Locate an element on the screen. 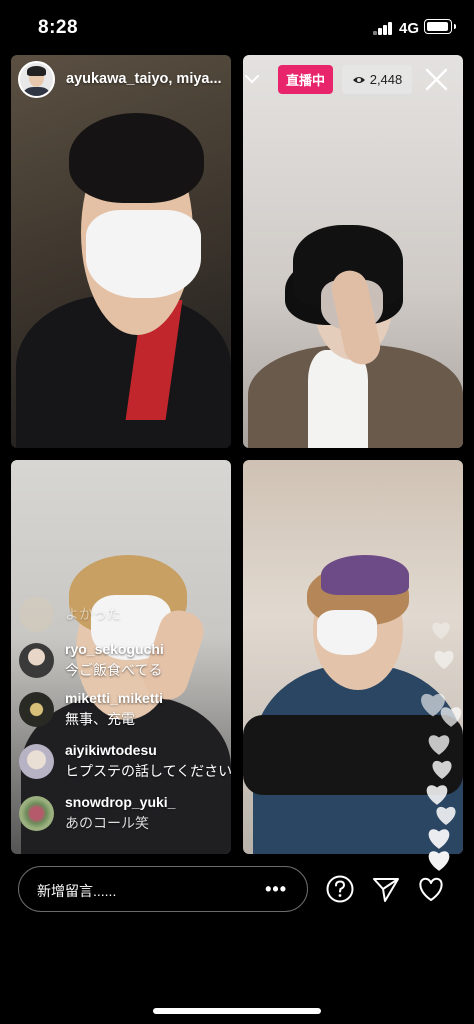 The image size is (474, 1024). comment-message: あのコール笑 is located at coordinates (107, 823).